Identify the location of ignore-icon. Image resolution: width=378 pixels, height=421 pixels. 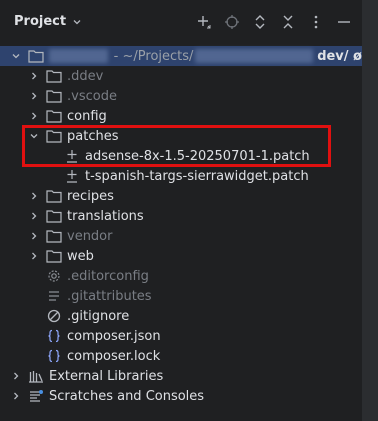
(54, 316).